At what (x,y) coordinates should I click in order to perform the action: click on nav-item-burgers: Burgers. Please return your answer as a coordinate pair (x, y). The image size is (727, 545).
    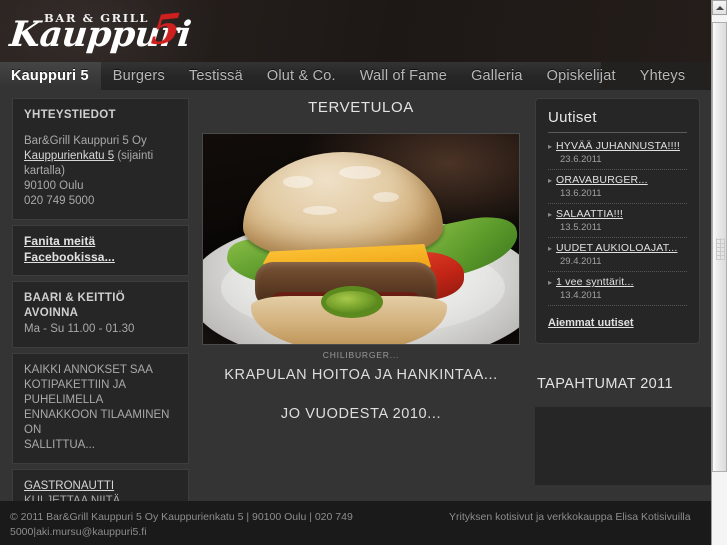
    Looking at the image, I should click on (139, 76).